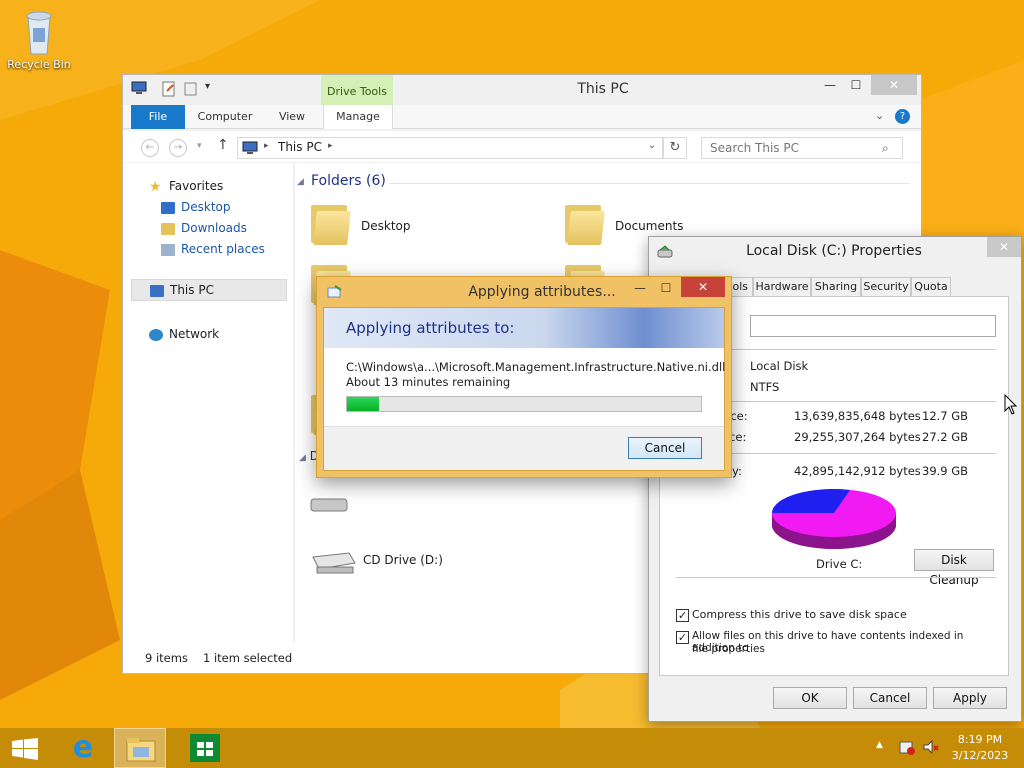 The width and height of the screenshot is (1024, 768). I want to click on nav-recent: Recent places, so click(213, 249).